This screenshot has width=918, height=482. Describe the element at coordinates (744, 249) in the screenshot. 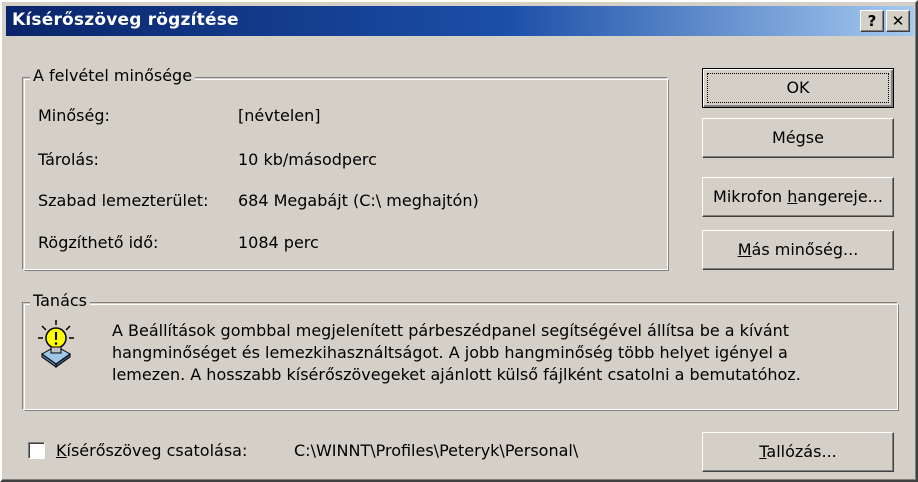

I see `change-quality-accelerator: M` at that location.